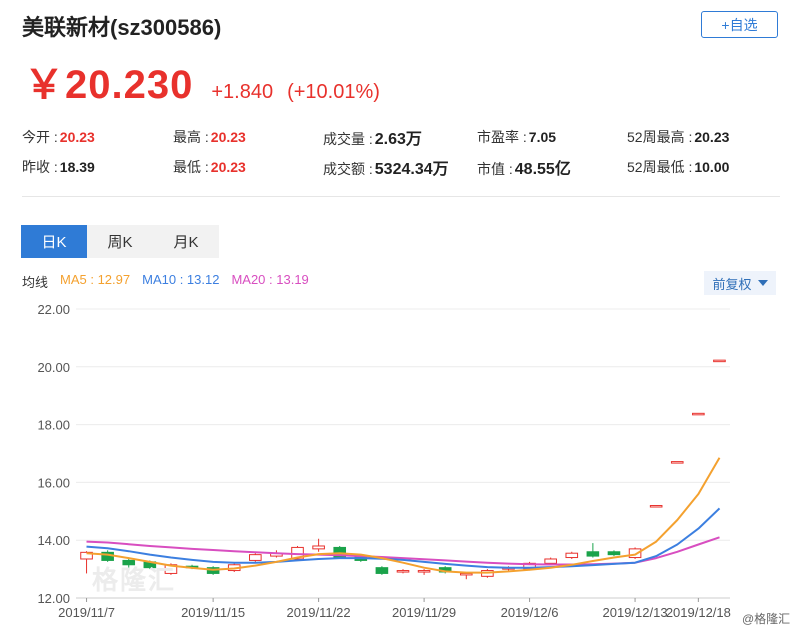 The height and width of the screenshot is (631, 792). What do you see at coordinates (766, 619) in the screenshot?
I see `brand-label: @格隆汇` at bounding box center [766, 619].